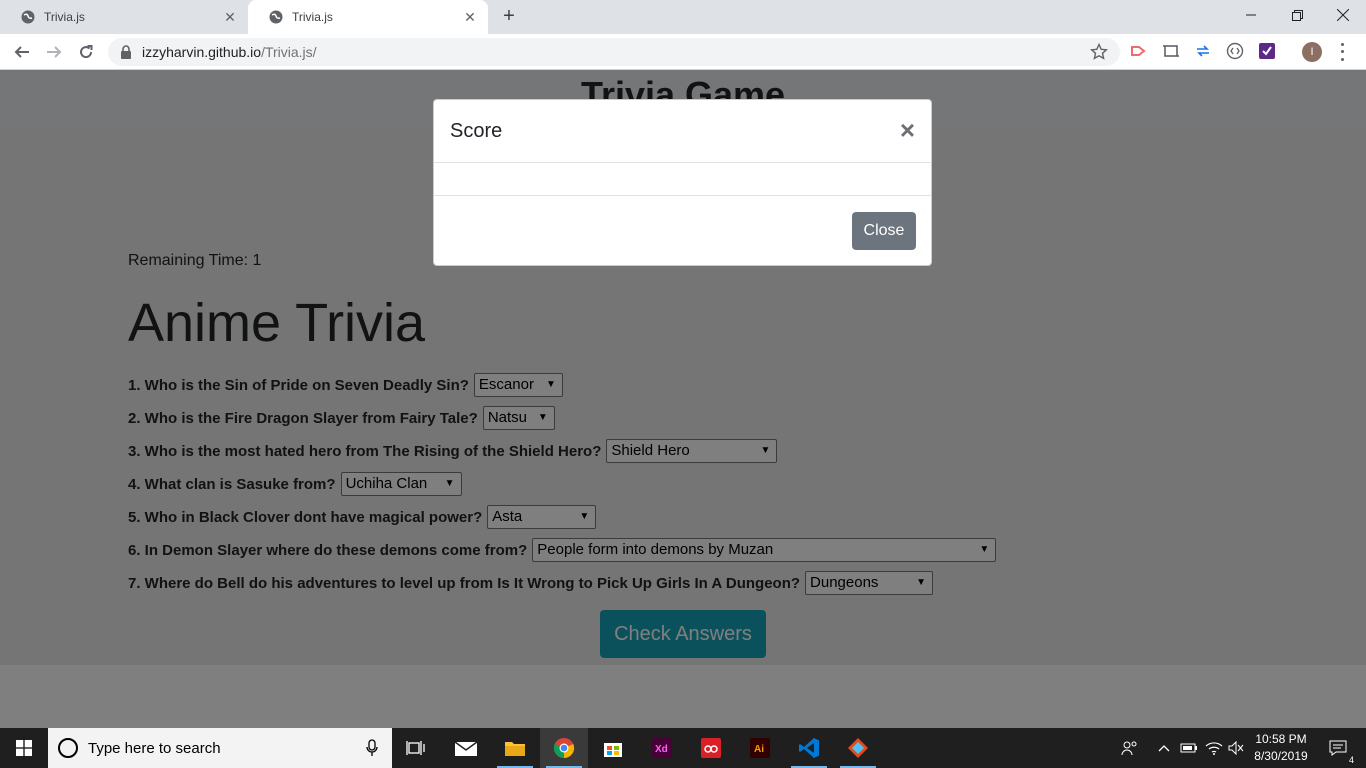 This screenshot has width=1366, height=768. I want to click on people-icon, so click(1130, 748).